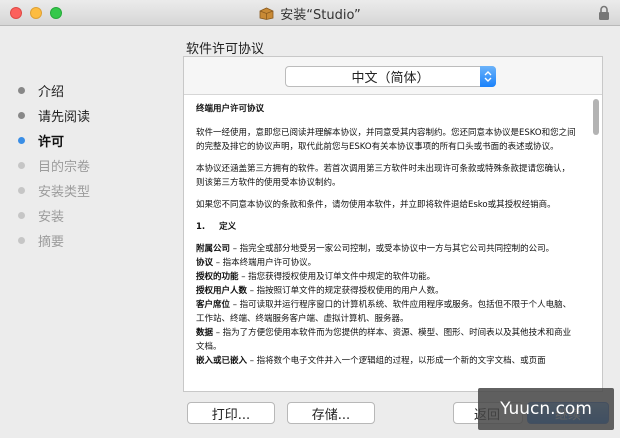 This screenshot has width=620, height=438. What do you see at coordinates (98, 140) in the screenshot?
I see `step-license: 许可` at bounding box center [98, 140].